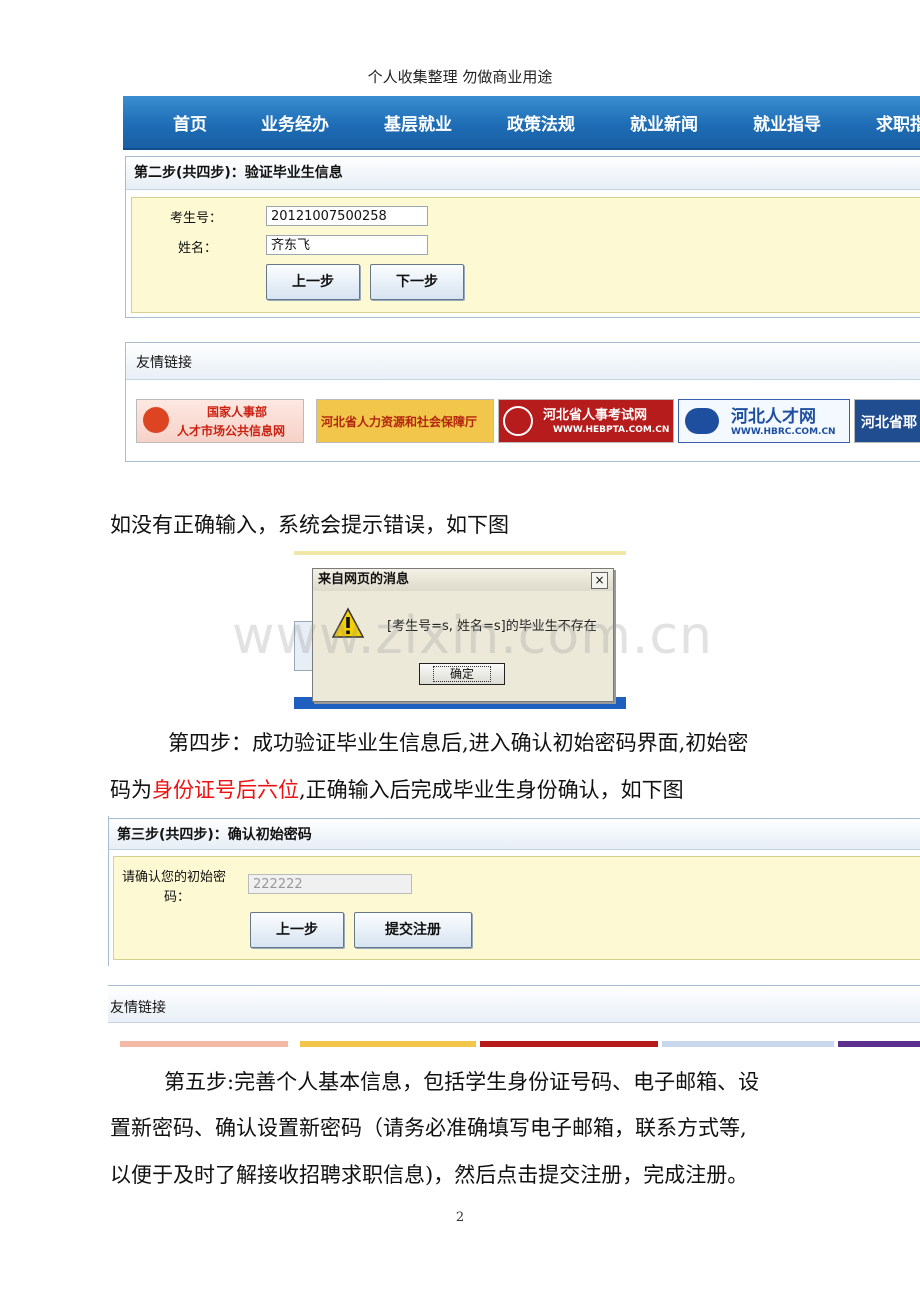 This screenshot has width=920, height=1302. Describe the element at coordinates (225, 790) in the screenshot. I see `step4-highlight: 身份证号后六位` at that location.